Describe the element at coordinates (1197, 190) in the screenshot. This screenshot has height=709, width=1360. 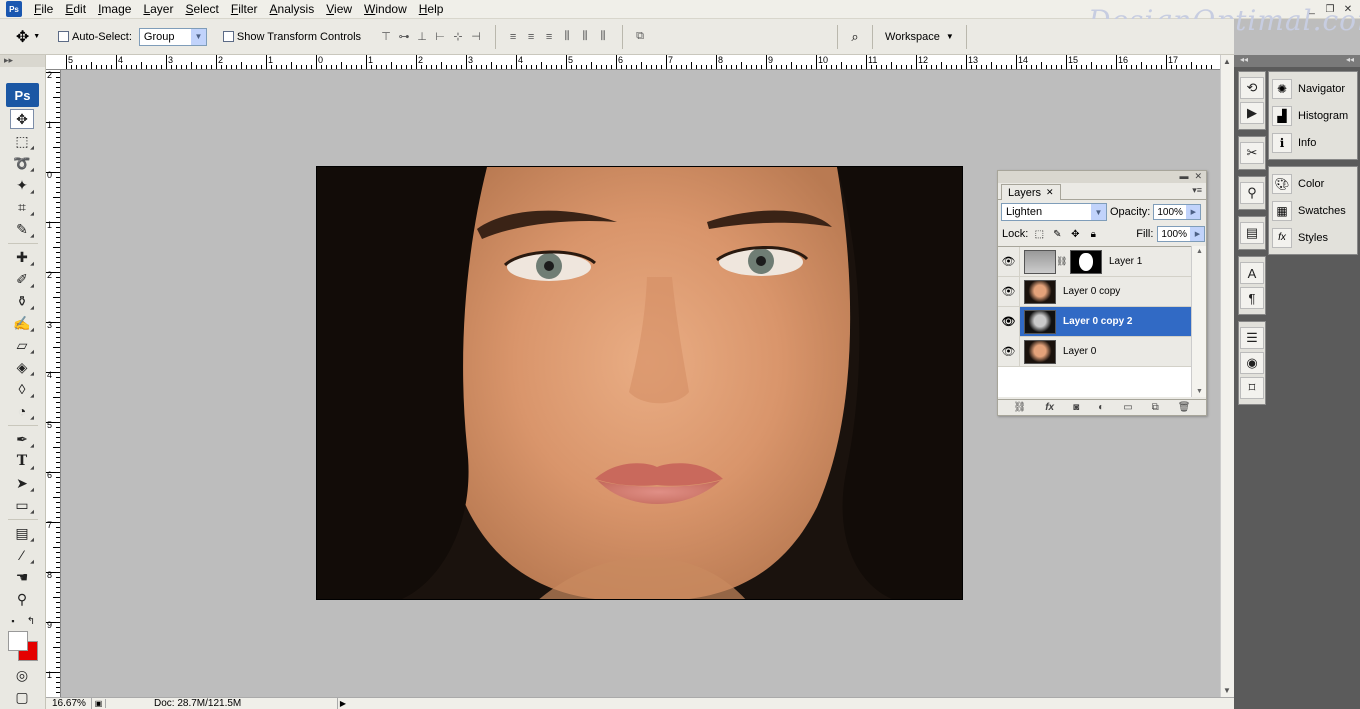
I see `panel-menu-icon: ▾≡` at that location.